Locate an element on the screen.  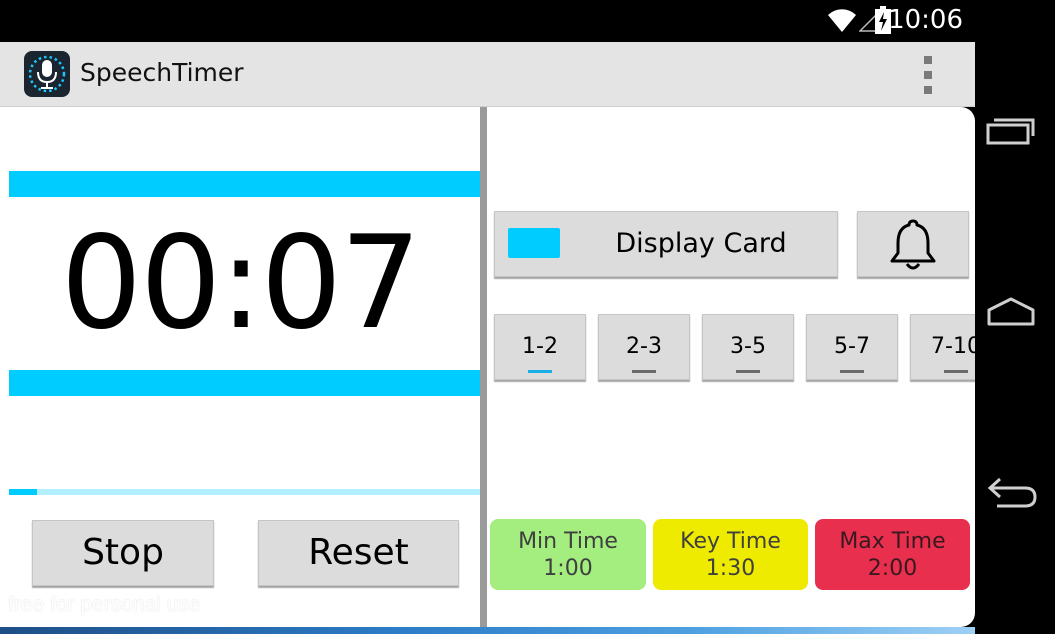
action-bar: SpeechTimer is located at coordinates (487, 74).